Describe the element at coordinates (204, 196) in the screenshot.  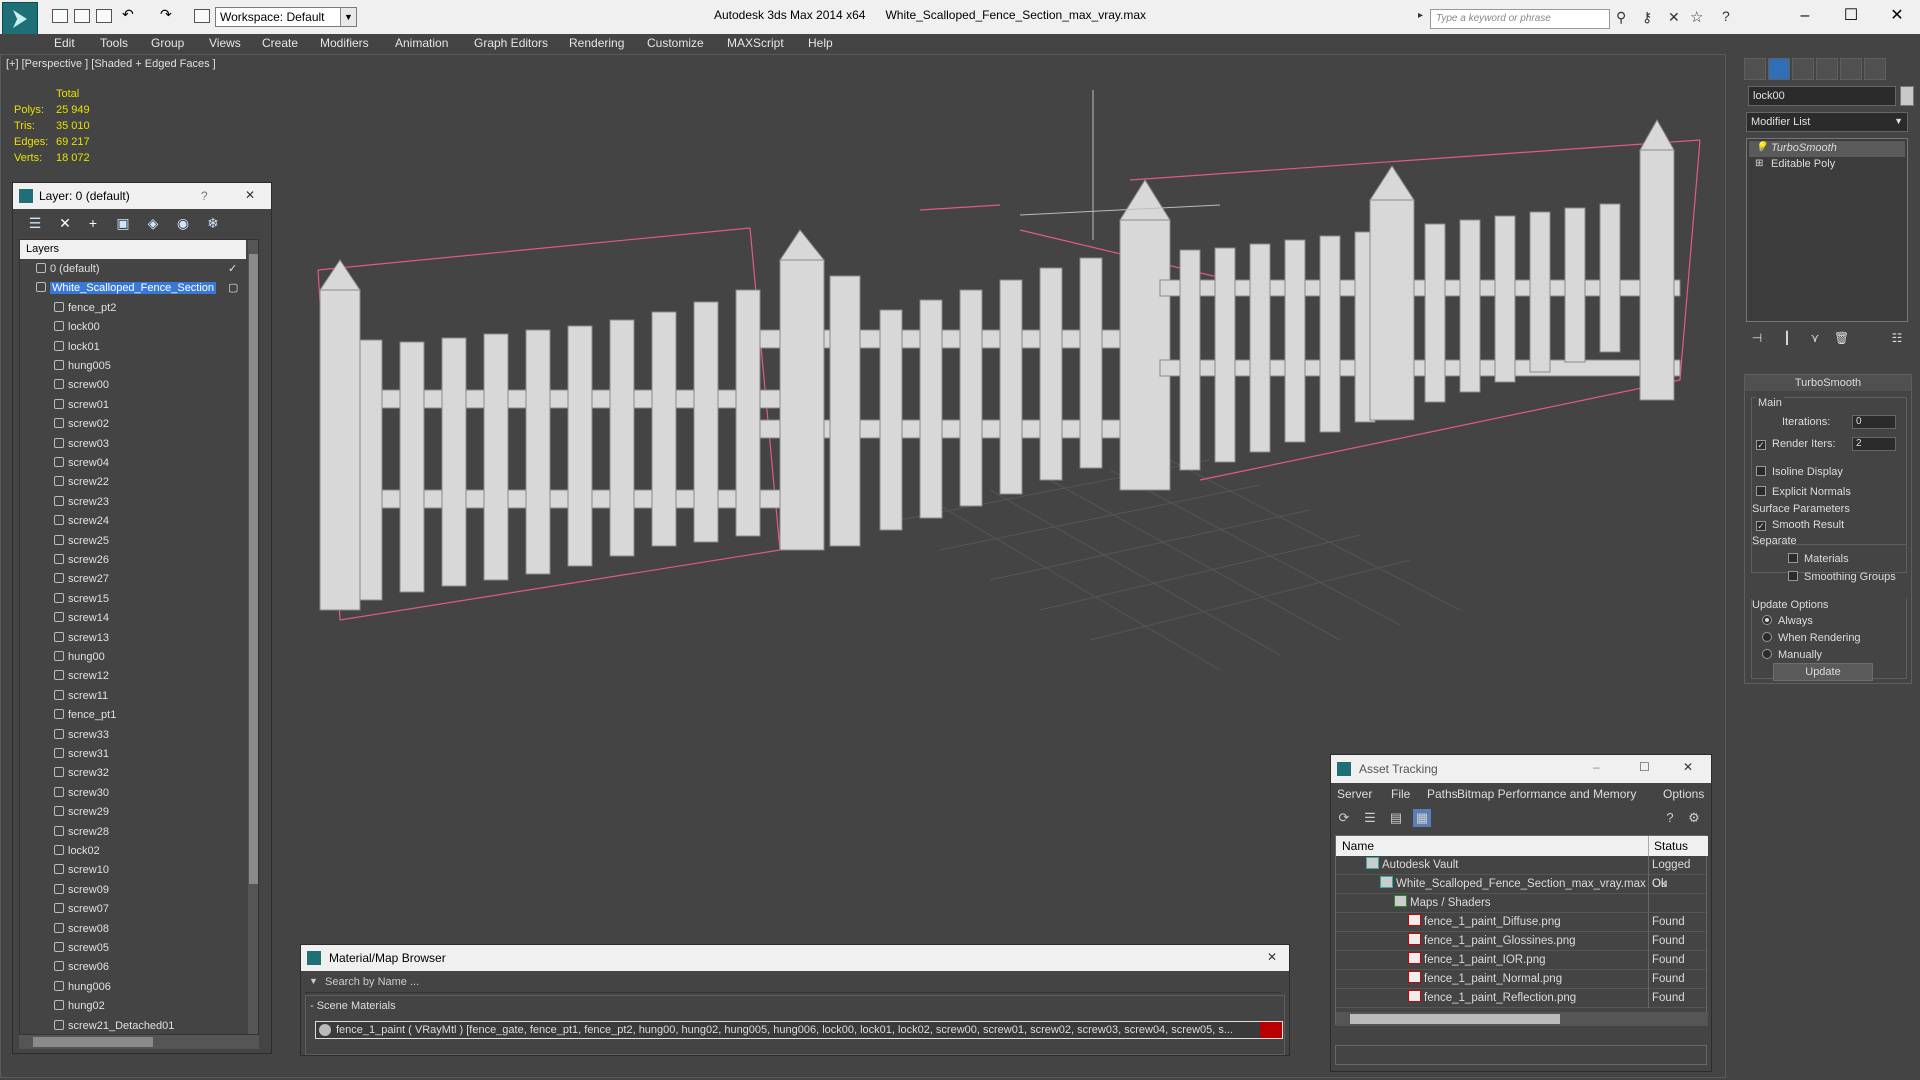
I see `help-button: ?` at that location.